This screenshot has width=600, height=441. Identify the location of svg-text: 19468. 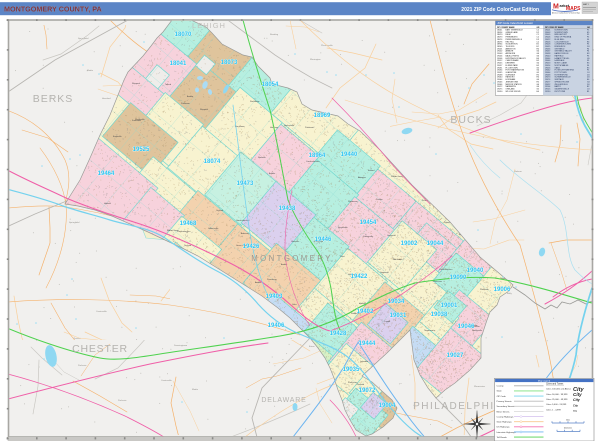
(188, 224).